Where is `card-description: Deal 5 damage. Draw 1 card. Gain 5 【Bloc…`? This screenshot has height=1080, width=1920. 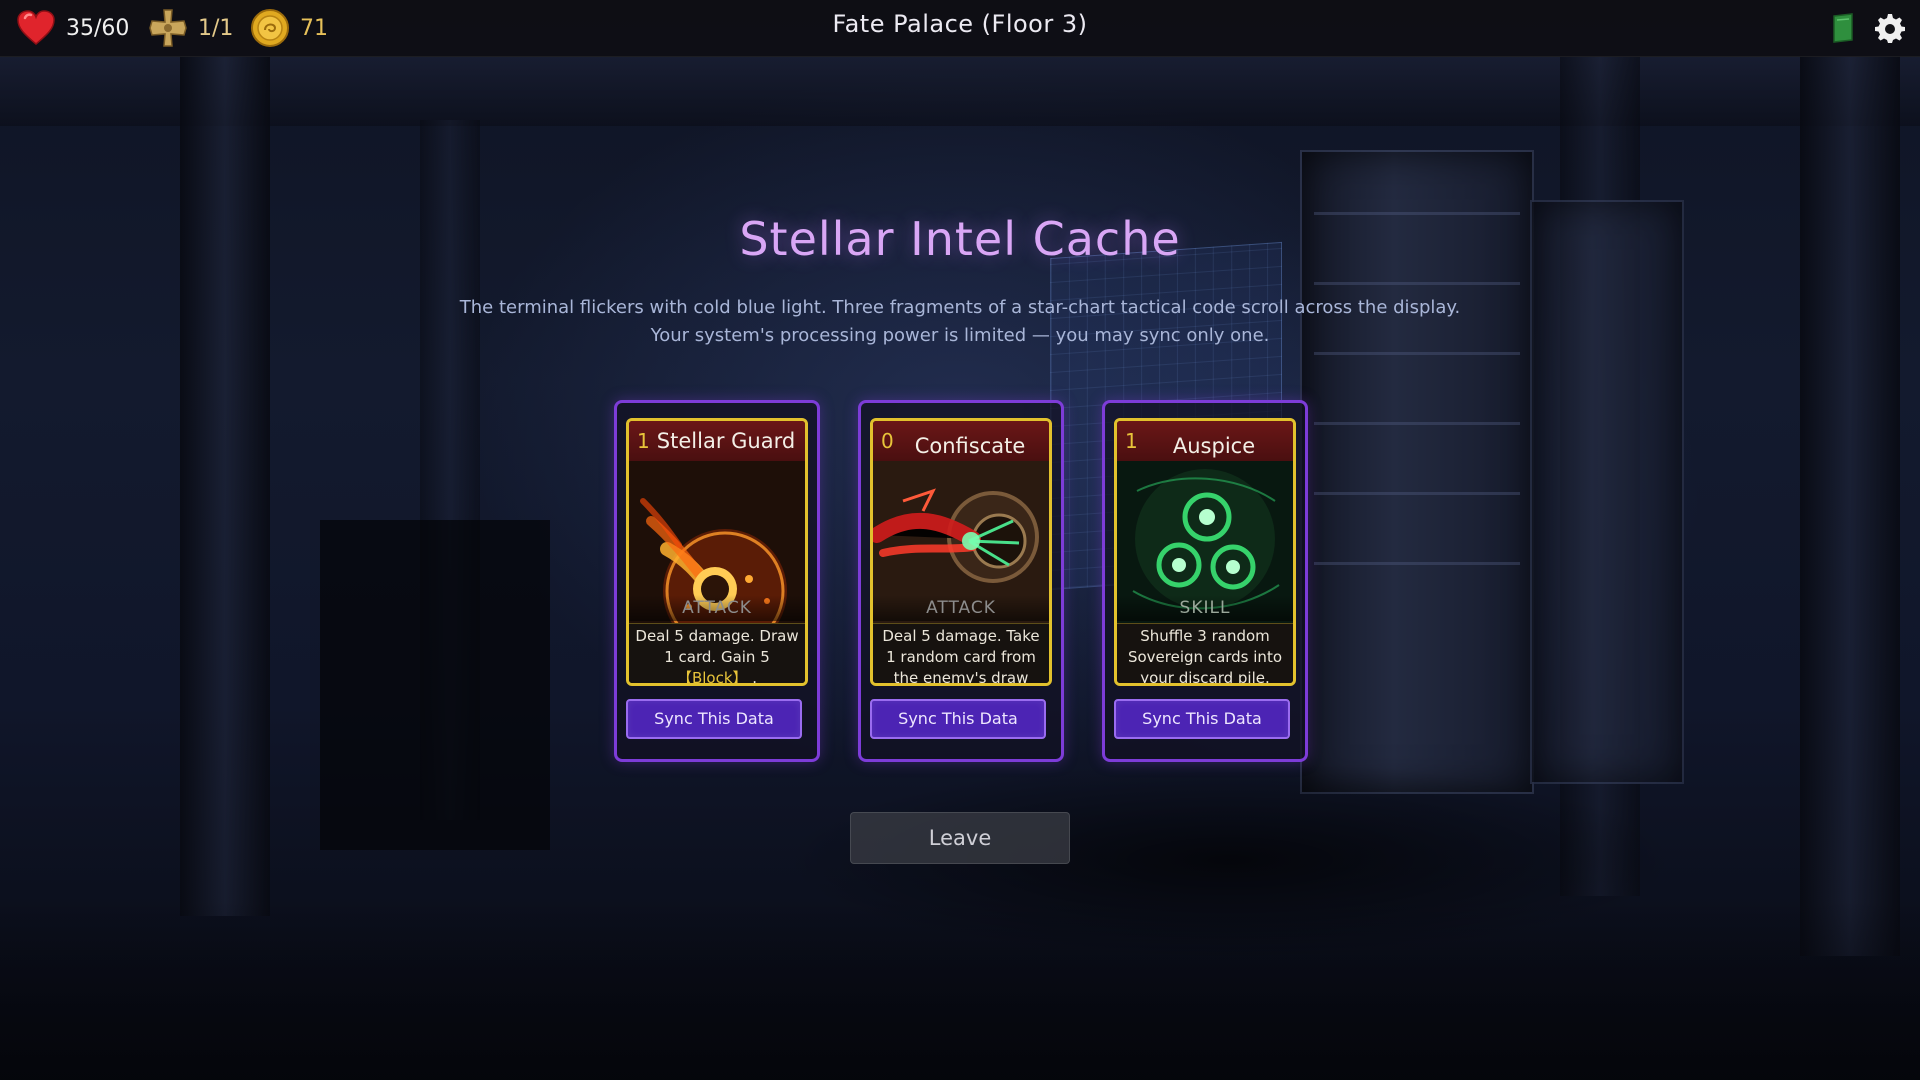 card-description: Deal 5 damage. Draw 1 card. Gain 5 【Bloc… is located at coordinates (717, 653).